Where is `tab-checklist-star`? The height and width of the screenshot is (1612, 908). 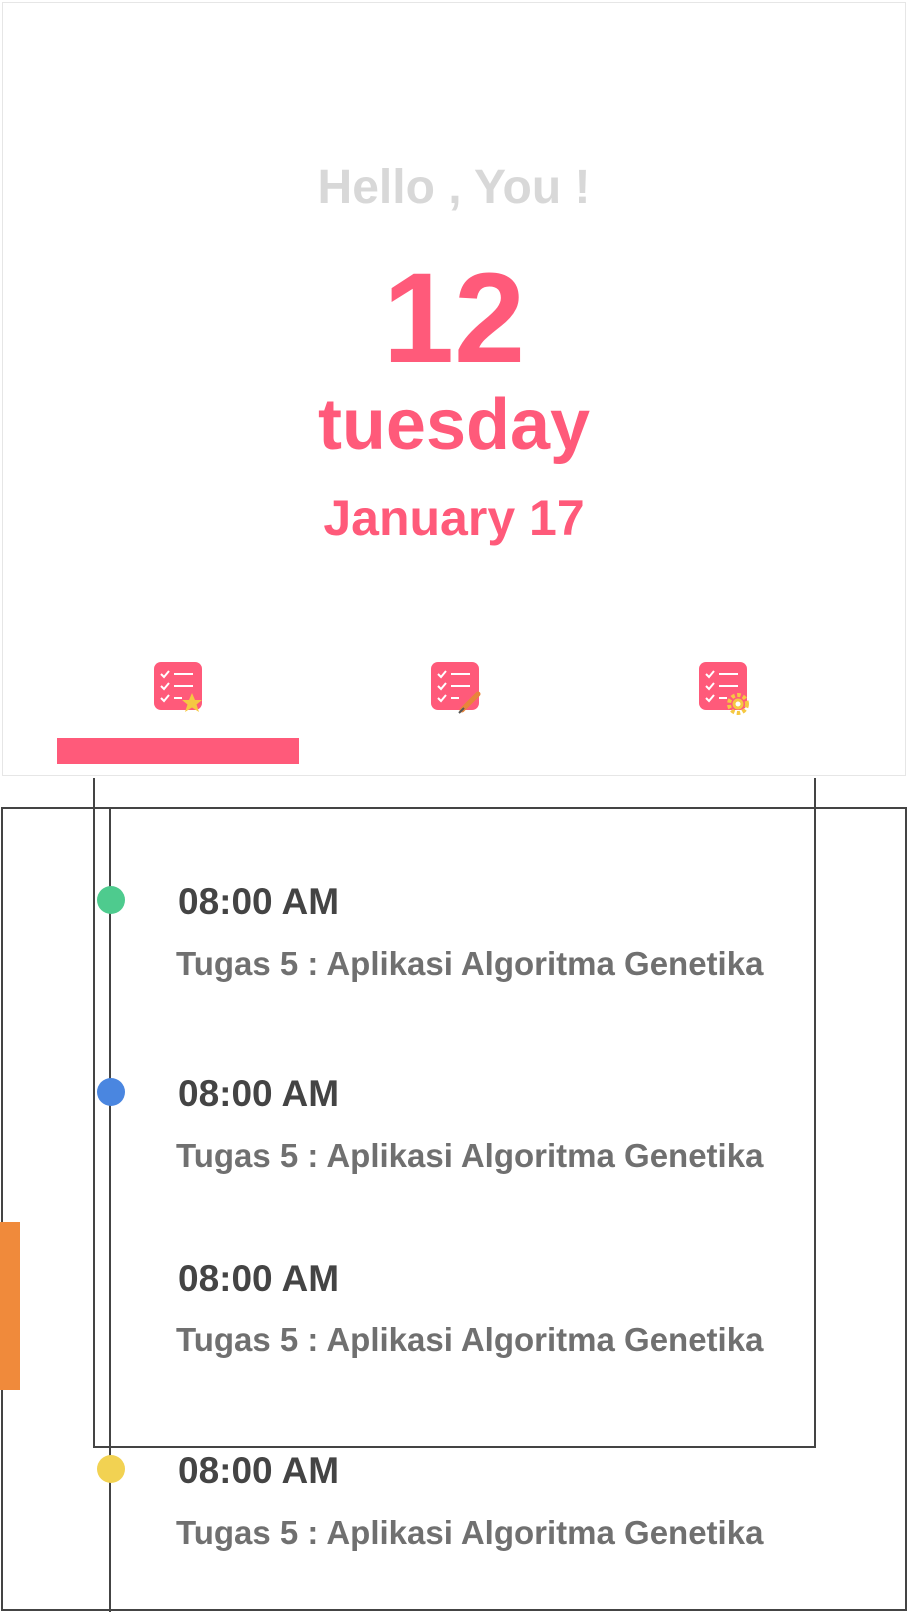
tab-checklist-star is located at coordinates (180, 690).